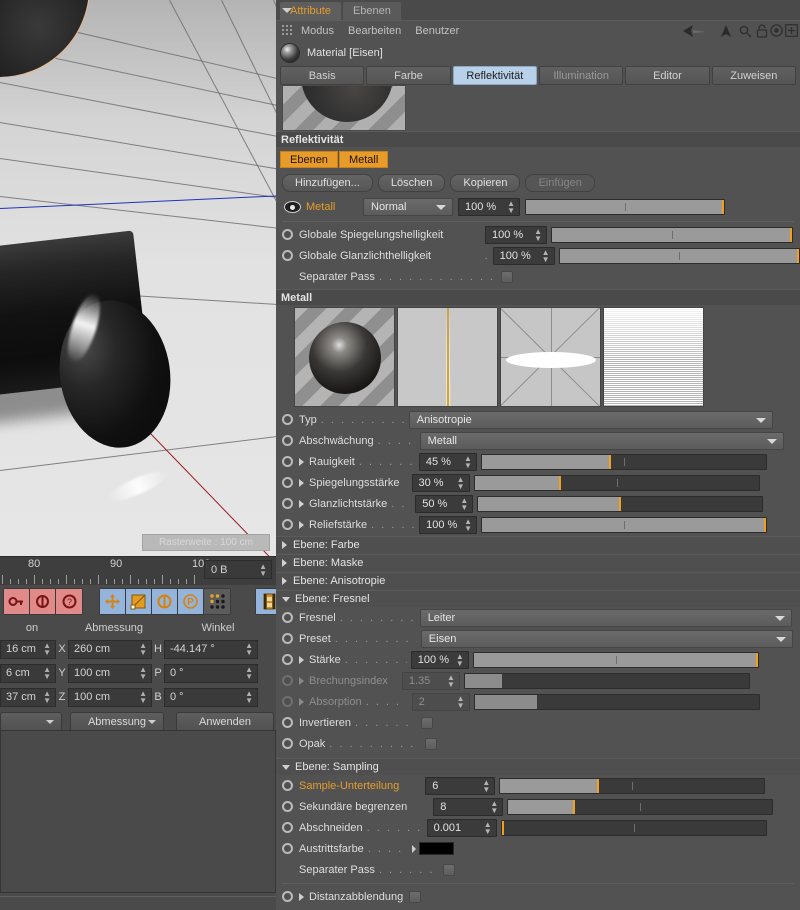 This screenshot has height=910, width=800. Describe the element at coordinates (672, 234) in the screenshot. I see `global-reflection-brightness-slider` at that location.